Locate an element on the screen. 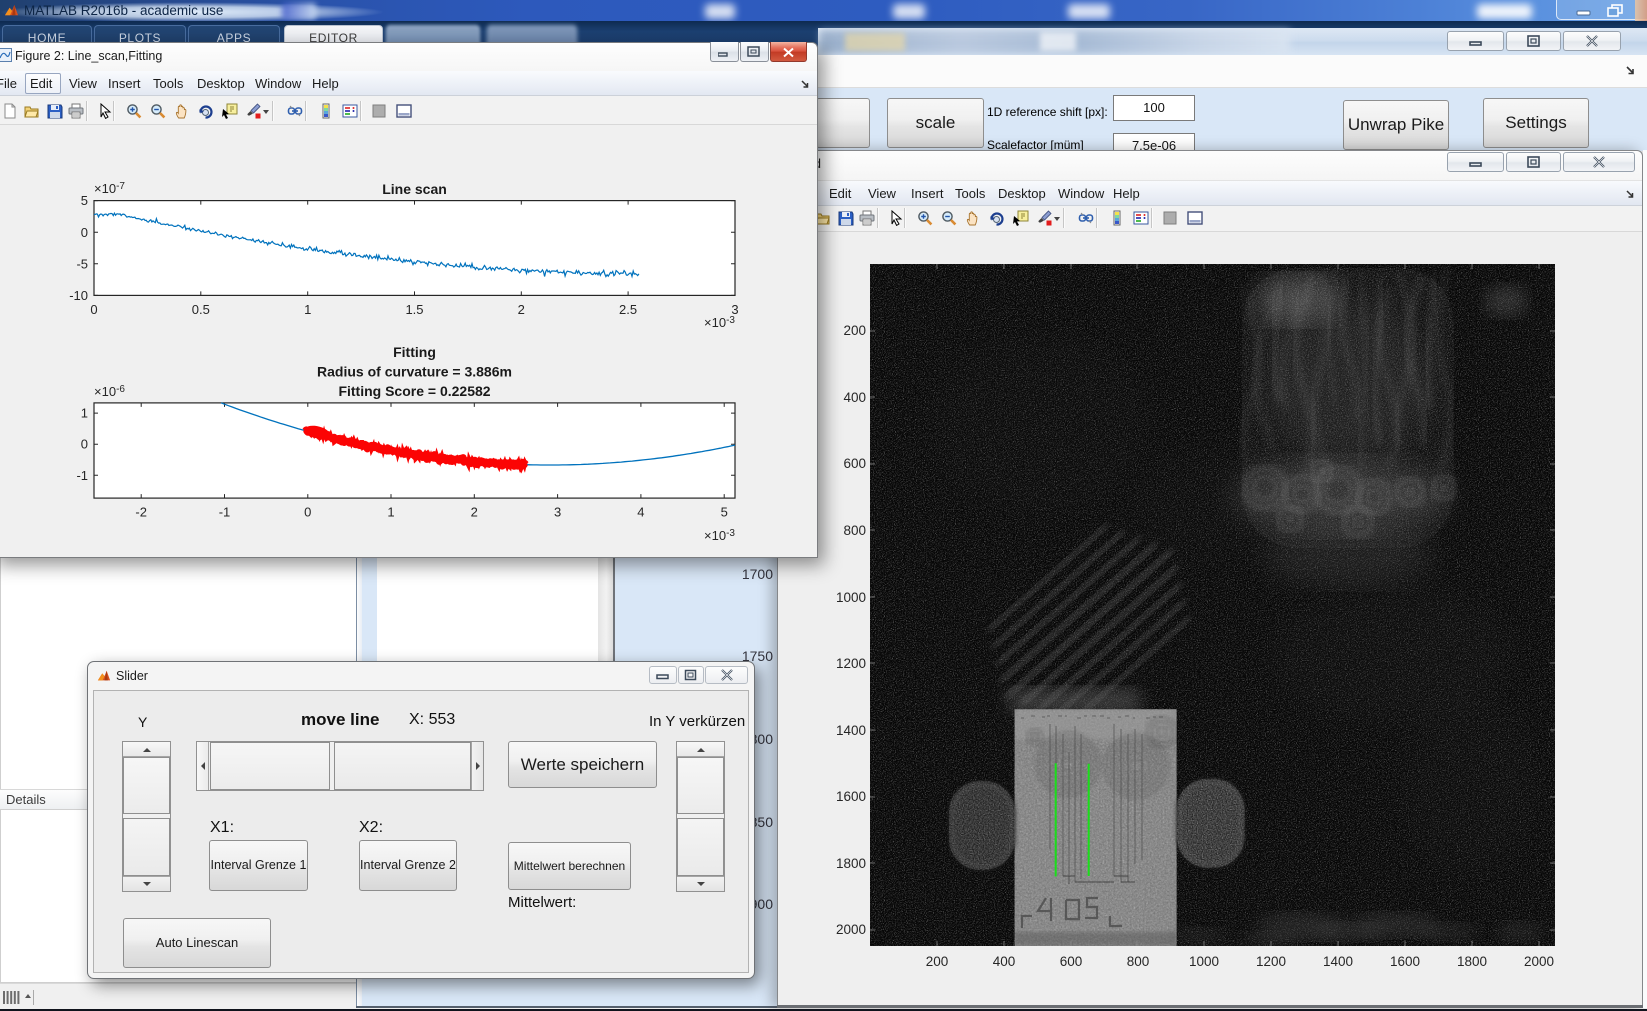 Image resolution: width=1647 pixels, height=1011 pixels. svg-text: -5 is located at coordinates (82, 263).